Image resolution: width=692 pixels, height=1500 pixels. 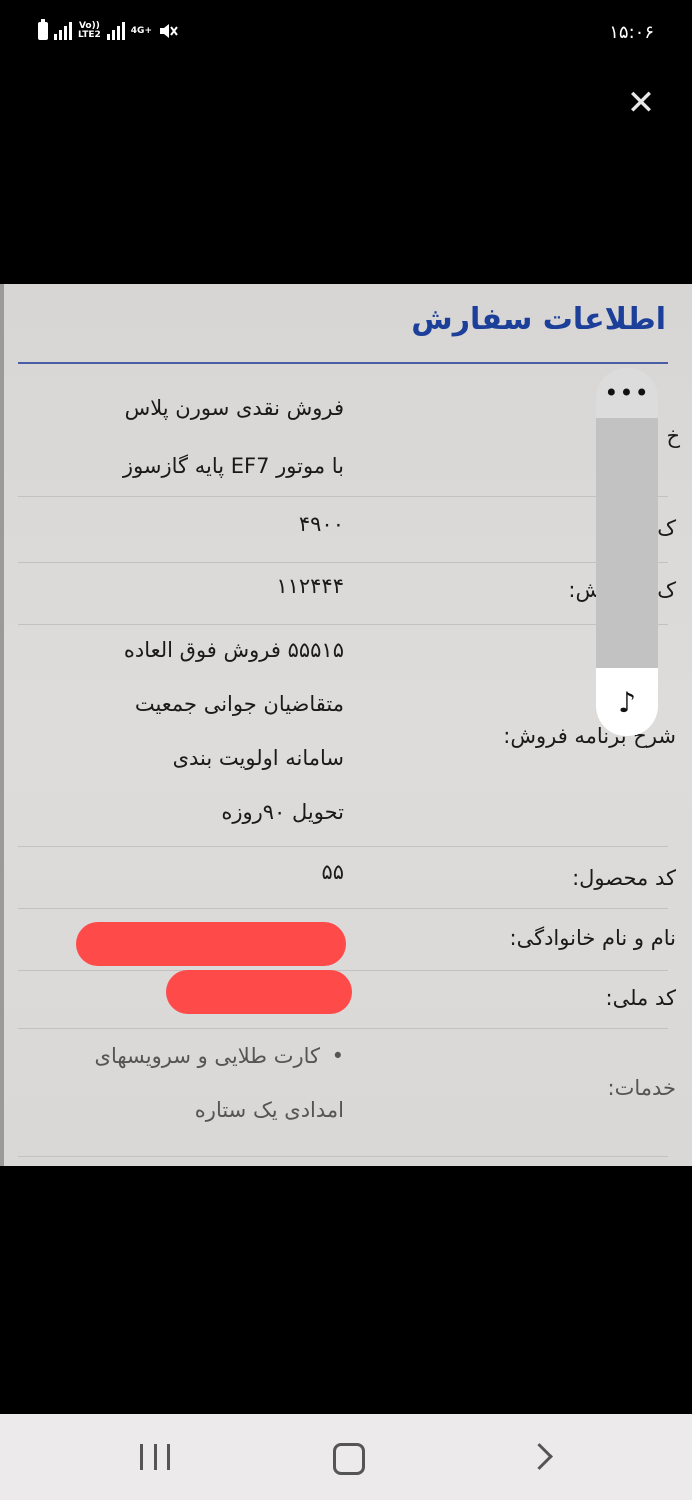 I want to click on partial-label: خ, so click(x=673, y=436).